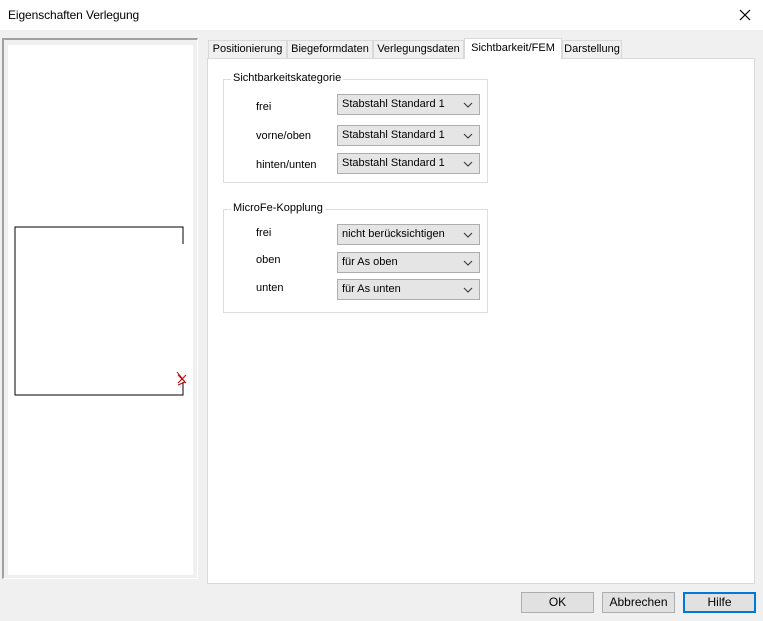 This screenshot has width=763, height=621. I want to click on select-value: für As unten, so click(371, 289).